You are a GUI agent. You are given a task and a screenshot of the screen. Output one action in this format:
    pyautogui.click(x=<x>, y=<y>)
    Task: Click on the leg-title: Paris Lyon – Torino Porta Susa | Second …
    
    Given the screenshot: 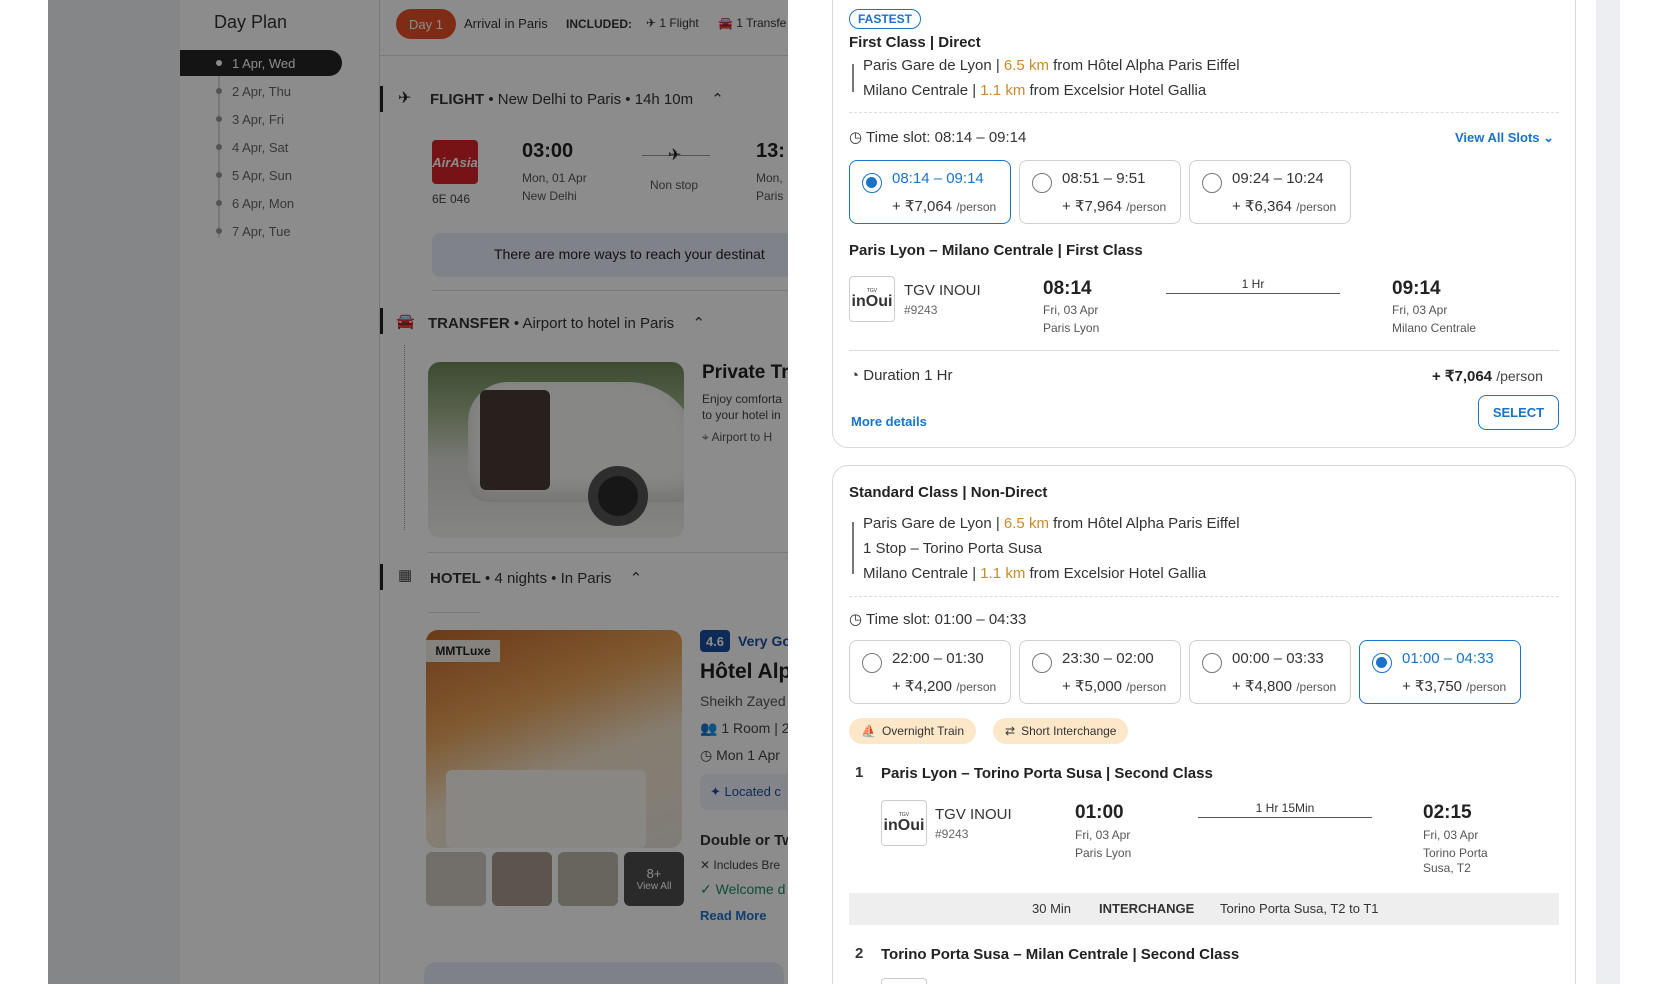 What is the action you would take?
    pyautogui.click(x=1047, y=773)
    